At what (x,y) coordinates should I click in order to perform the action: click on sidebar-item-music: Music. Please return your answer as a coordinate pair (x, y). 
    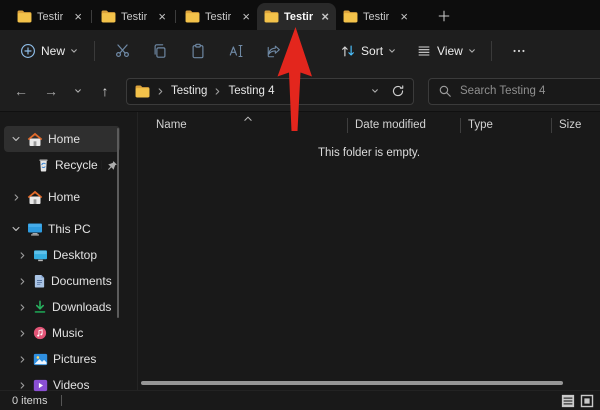
    Looking at the image, I should click on (62, 333).